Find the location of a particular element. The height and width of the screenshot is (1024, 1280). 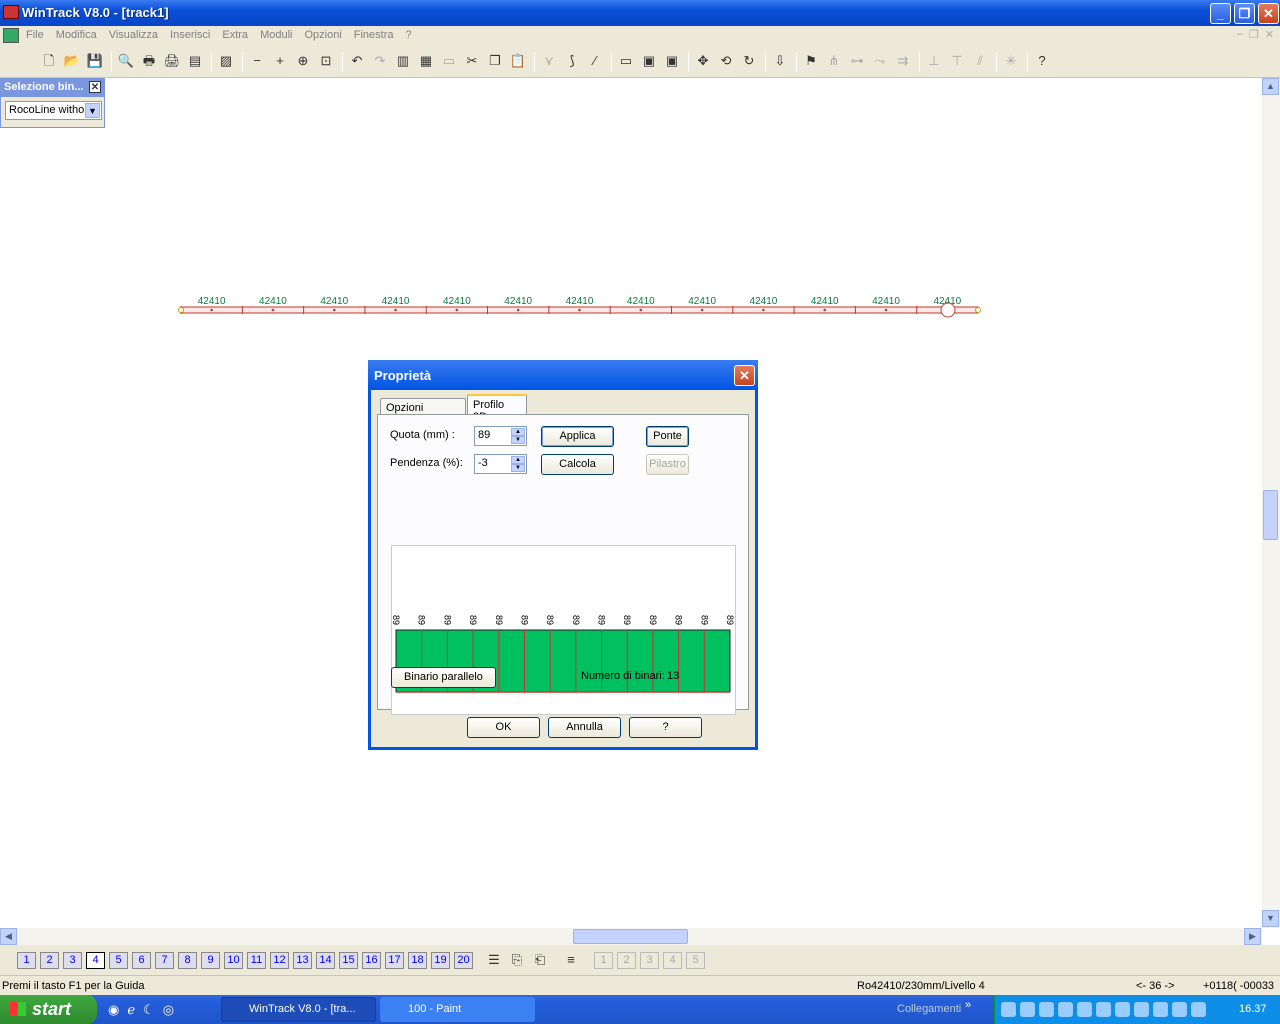

track-end-marker is located at coordinates (978, 310).